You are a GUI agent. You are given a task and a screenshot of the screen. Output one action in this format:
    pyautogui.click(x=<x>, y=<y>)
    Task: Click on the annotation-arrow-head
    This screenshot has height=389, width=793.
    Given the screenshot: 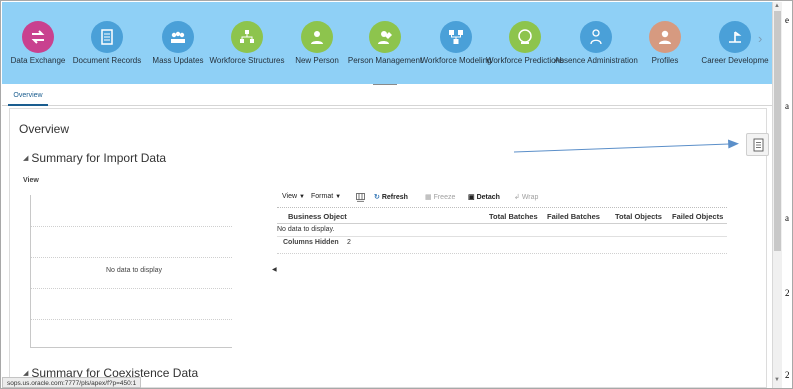 What is the action you would take?
    pyautogui.click(x=733, y=144)
    